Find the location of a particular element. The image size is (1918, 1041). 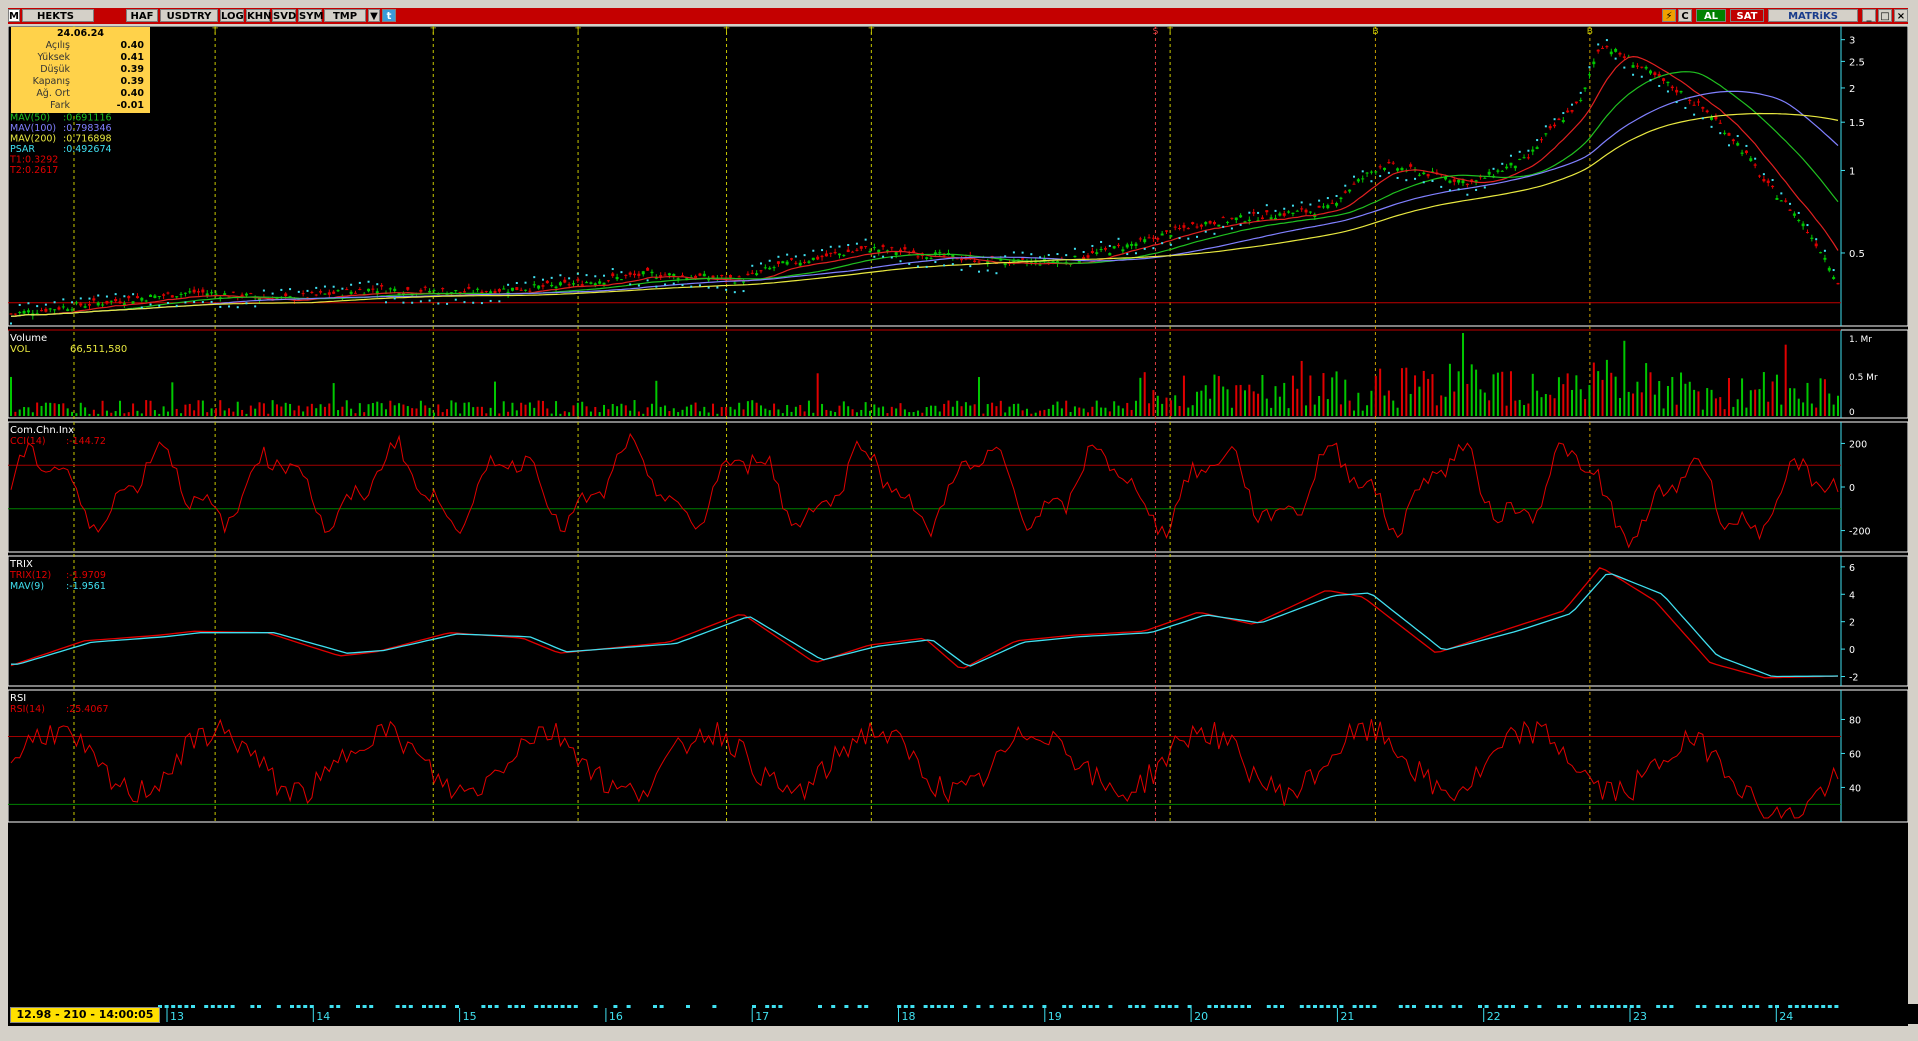

sell-button: SAT is located at coordinates (1747, 15).